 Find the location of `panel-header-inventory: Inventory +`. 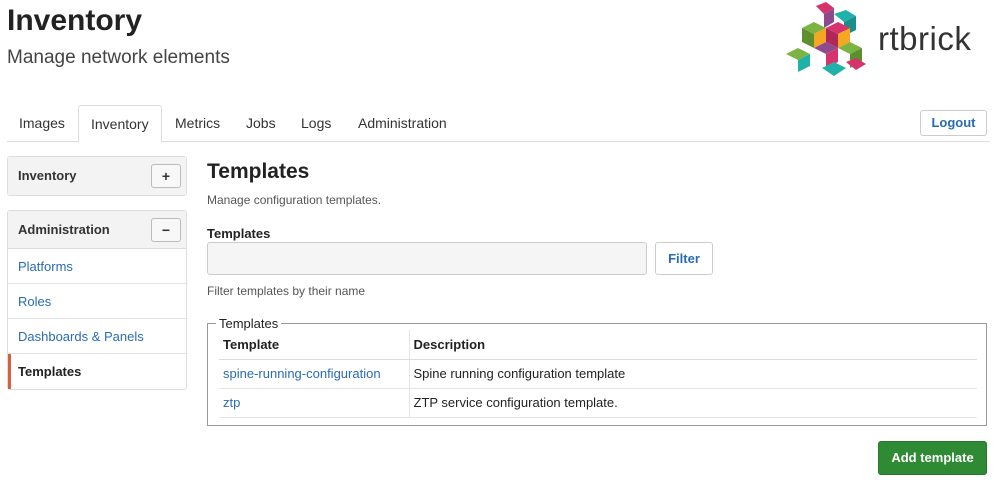

panel-header-inventory: Inventory + is located at coordinates (97, 176).